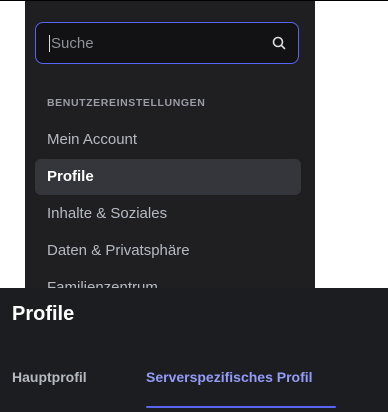 Image resolution: width=388 pixels, height=412 pixels. What do you see at coordinates (167, 43) in the screenshot?
I see `search-input: Suche` at bounding box center [167, 43].